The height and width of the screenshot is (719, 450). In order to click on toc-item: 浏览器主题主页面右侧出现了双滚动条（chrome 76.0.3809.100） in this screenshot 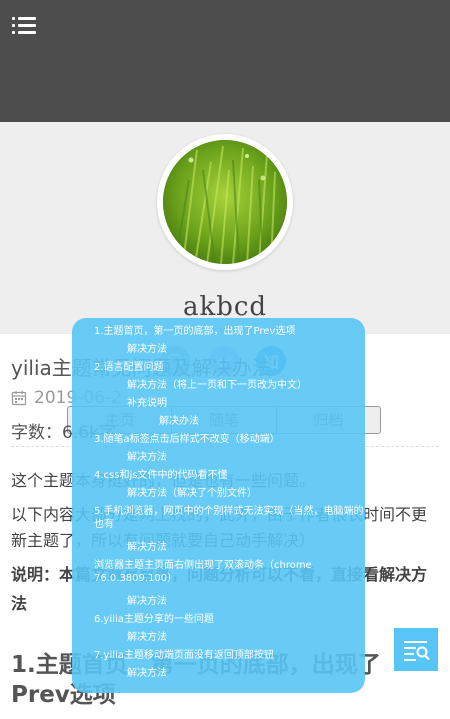, I will do `click(229, 572)`.